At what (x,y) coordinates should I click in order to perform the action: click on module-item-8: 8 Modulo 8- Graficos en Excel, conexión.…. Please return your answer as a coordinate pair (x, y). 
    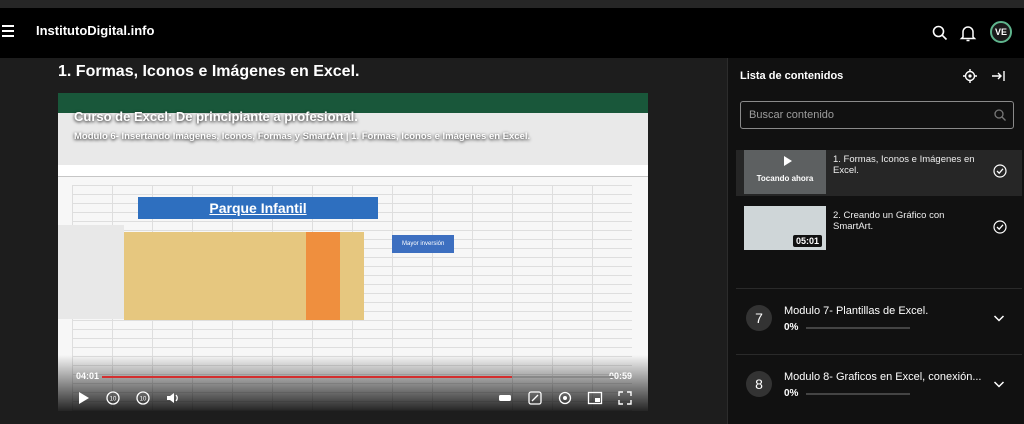
    Looking at the image, I should click on (879, 387).